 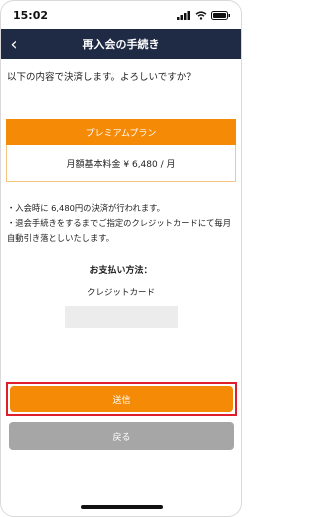 What do you see at coordinates (183, 15) in the screenshot?
I see `signal-icon` at bounding box center [183, 15].